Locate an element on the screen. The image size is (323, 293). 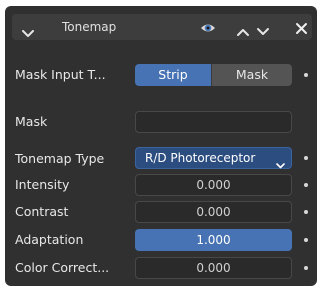
eye-icon is located at coordinates (208, 29).